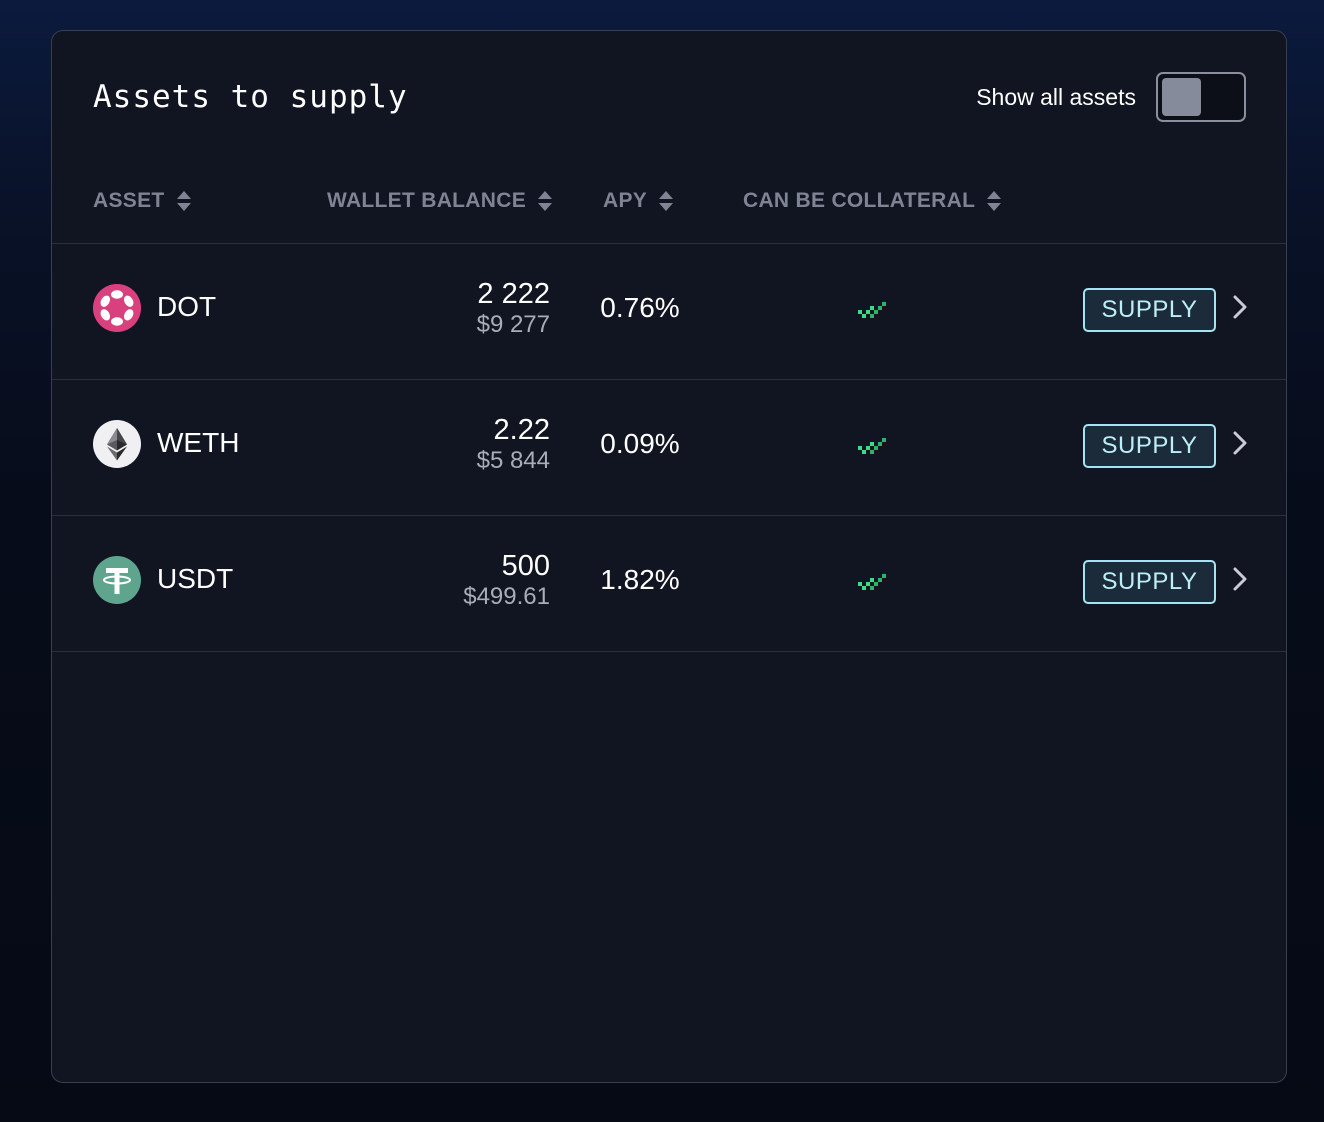 Image resolution: width=1324 pixels, height=1122 pixels. Describe the element at coordinates (117, 308) in the screenshot. I see `polkadot-icon` at that location.